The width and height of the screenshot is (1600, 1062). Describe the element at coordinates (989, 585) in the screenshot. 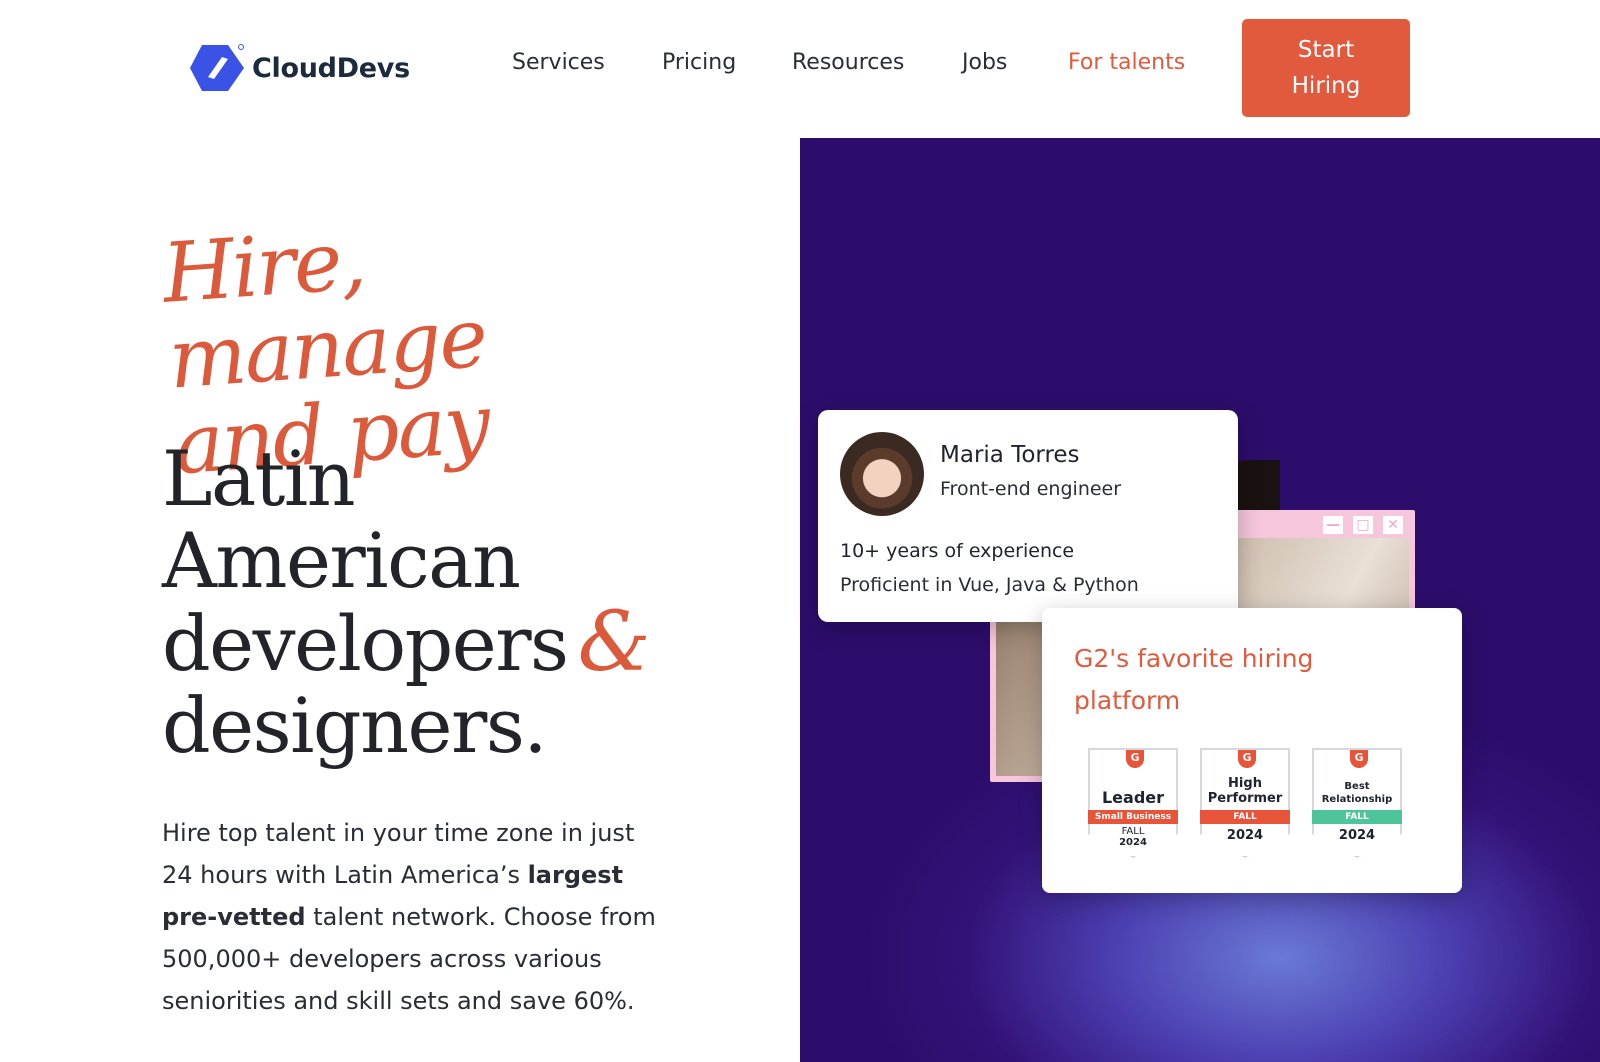

I see `developer-skills: Proficient in Vue, Java & Python` at that location.